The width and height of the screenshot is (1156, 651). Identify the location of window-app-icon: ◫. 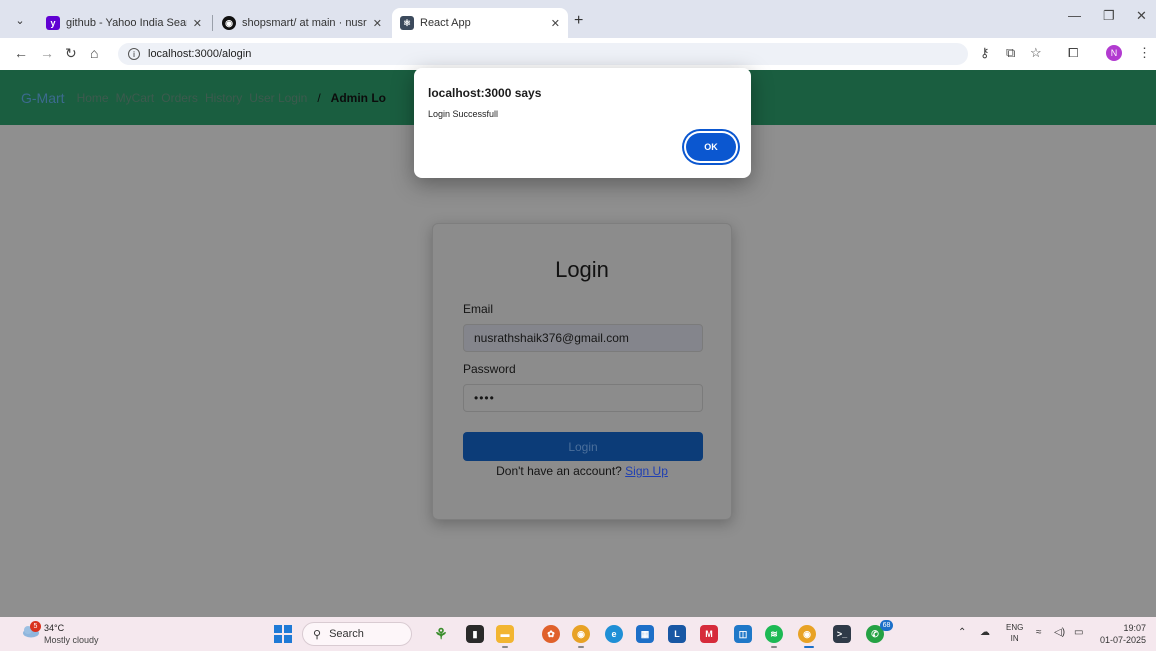
(743, 634).